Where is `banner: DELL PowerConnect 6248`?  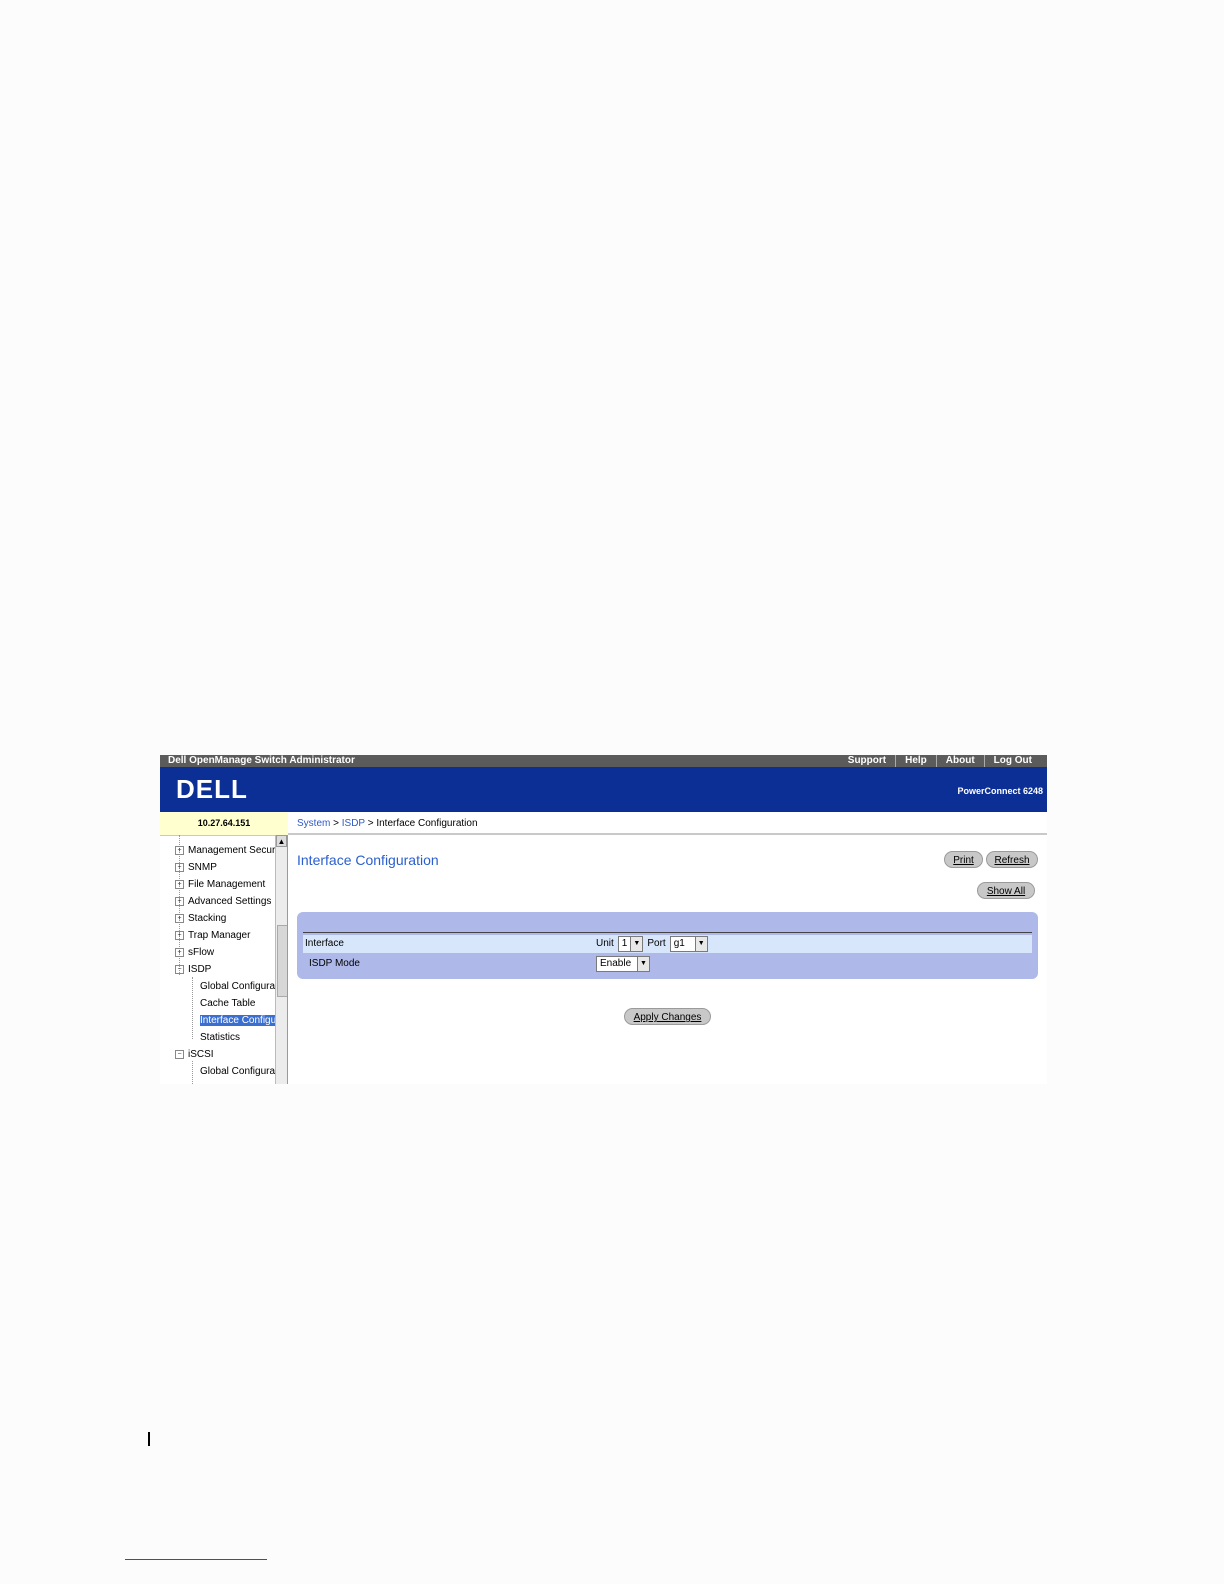
banner: DELL PowerConnect 6248 is located at coordinates (603, 789).